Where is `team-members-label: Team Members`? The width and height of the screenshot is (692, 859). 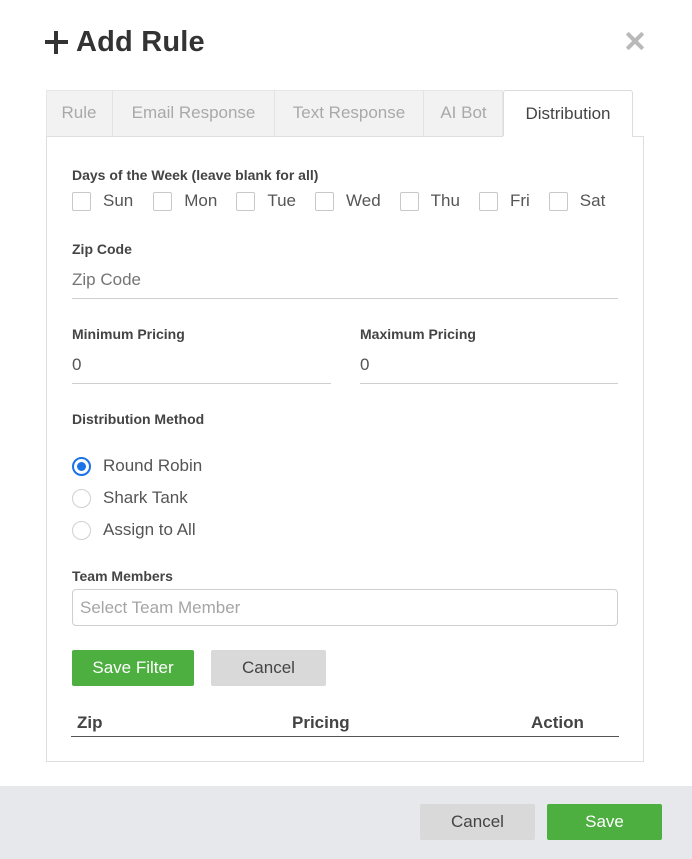 team-members-label: Team Members is located at coordinates (122, 576).